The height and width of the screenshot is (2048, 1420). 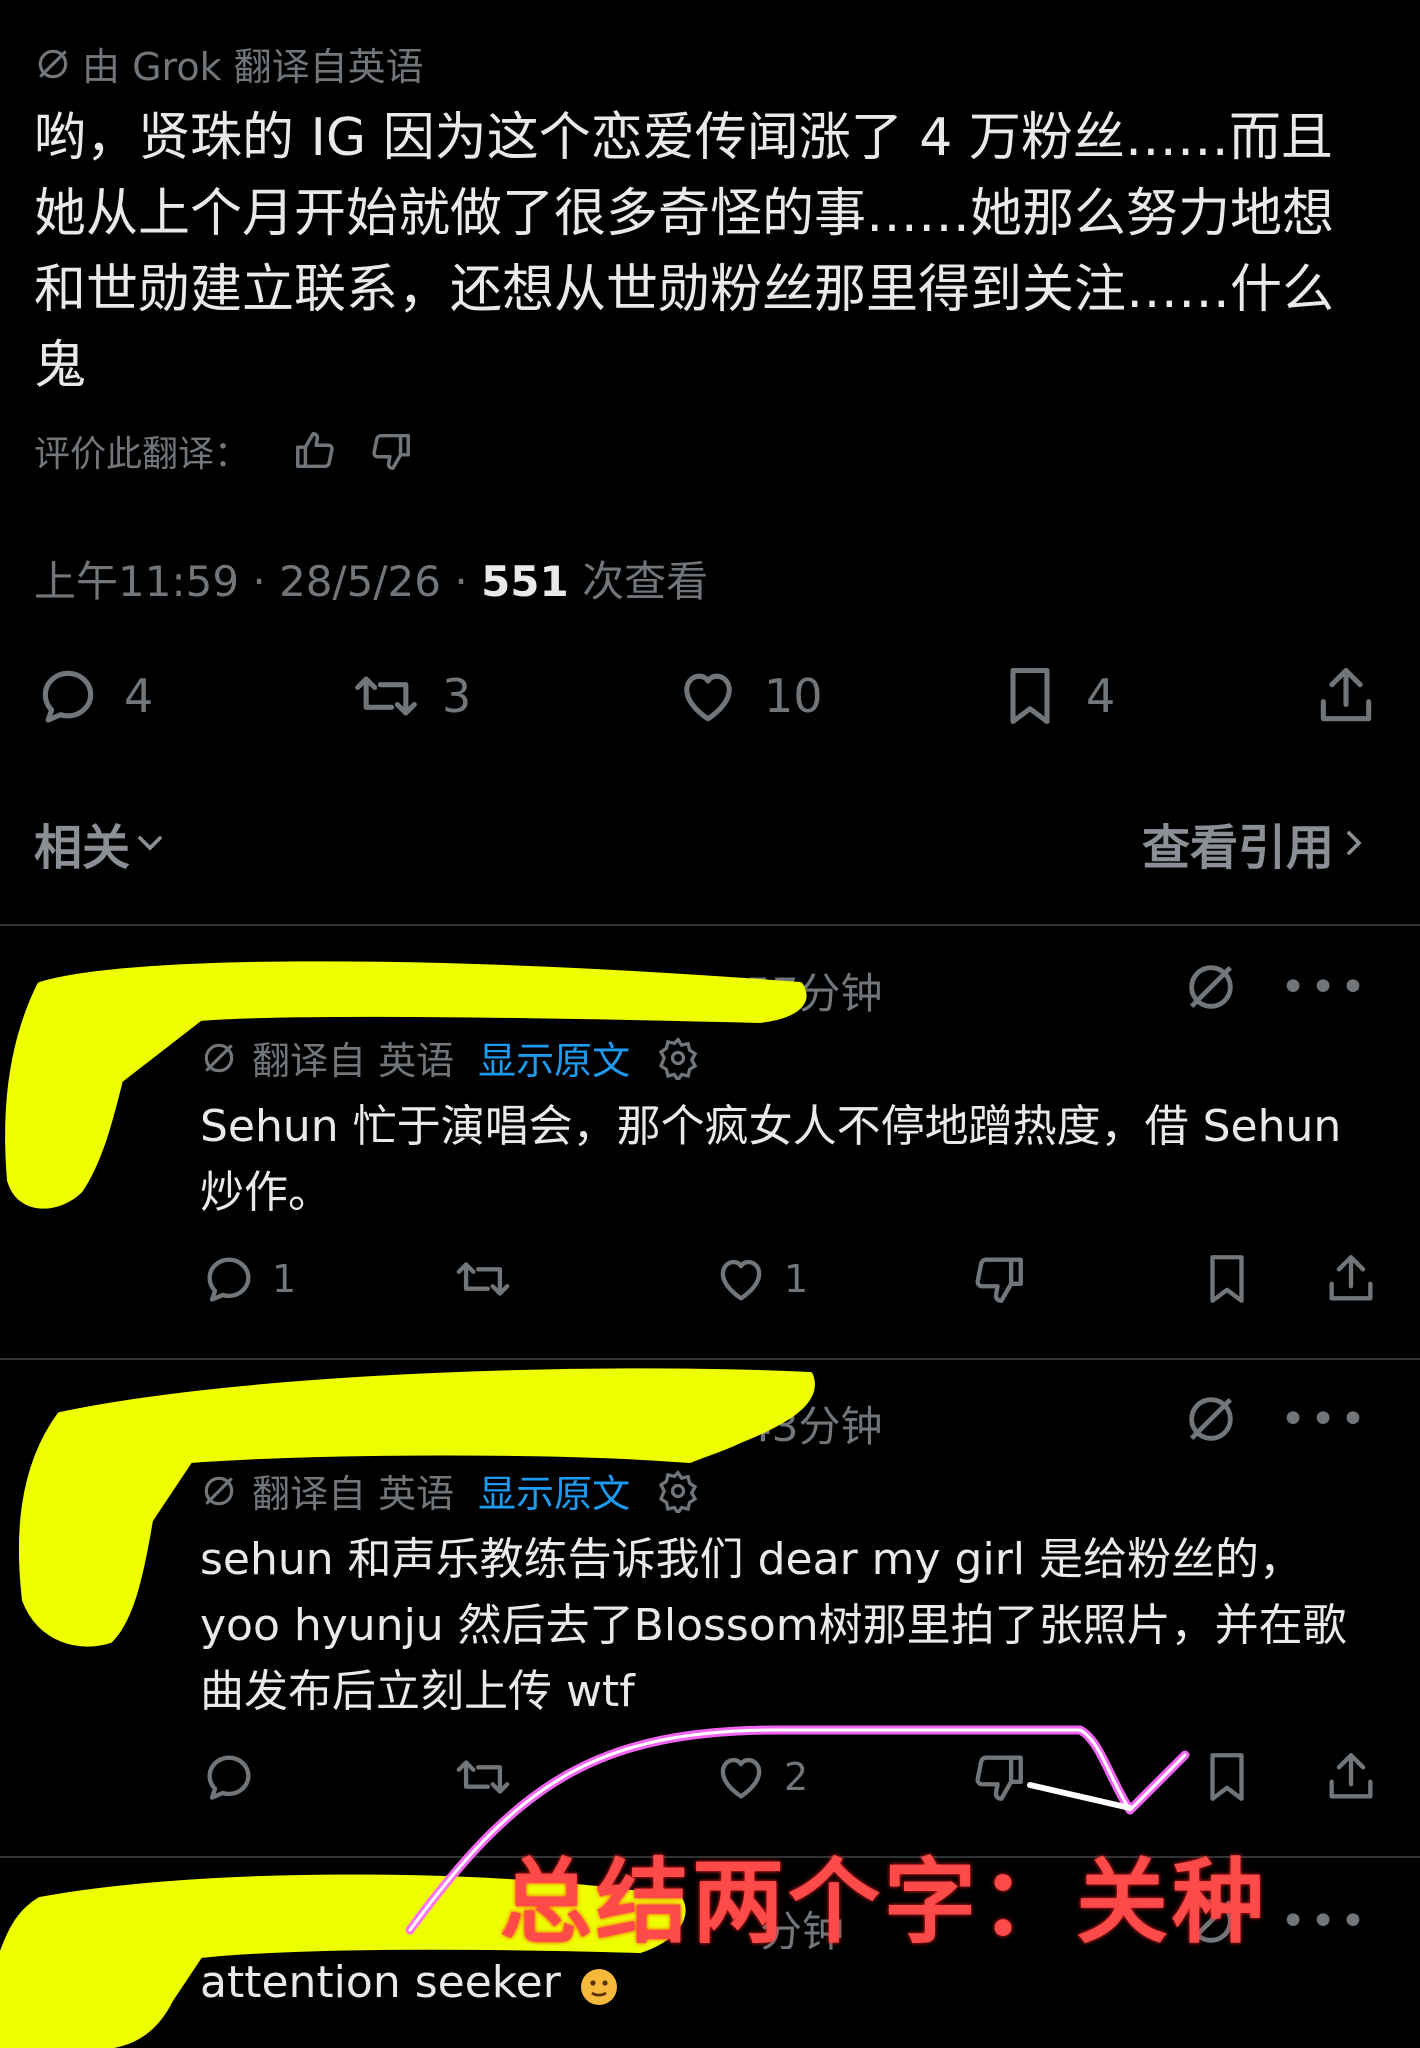 I want to click on reply-count: 1, so click(x=284, y=1279).